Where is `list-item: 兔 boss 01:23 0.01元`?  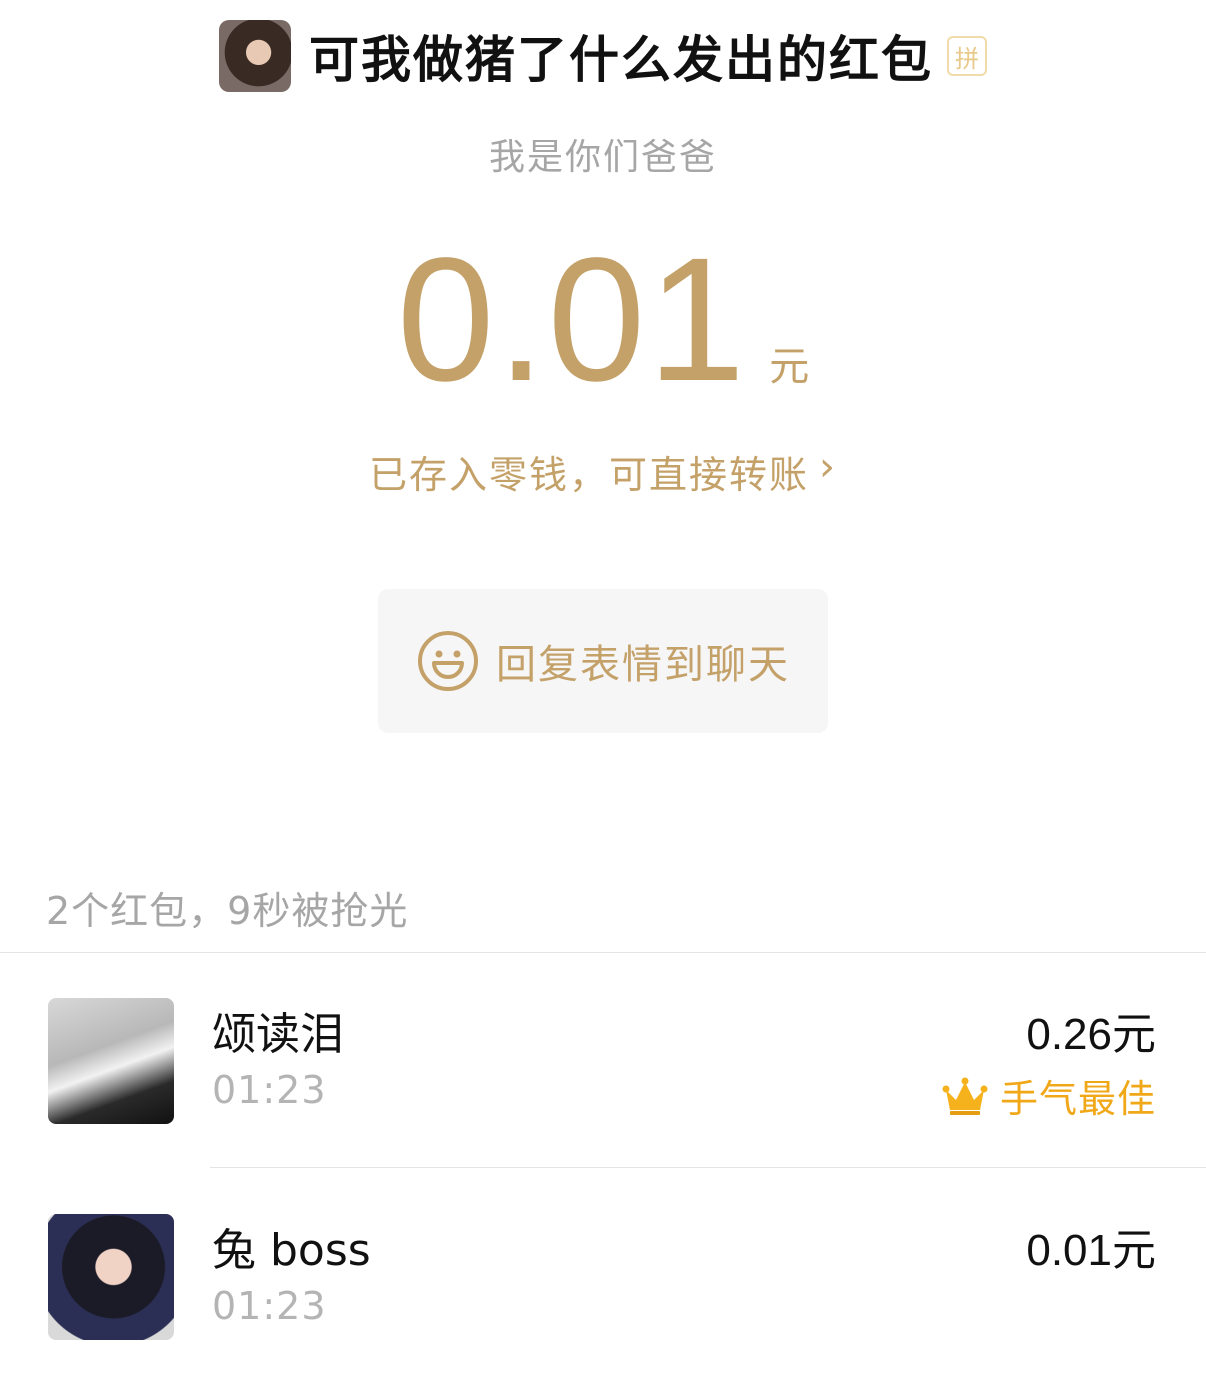
list-item: 兔 boss 01:23 0.01元 is located at coordinates (603, 1284).